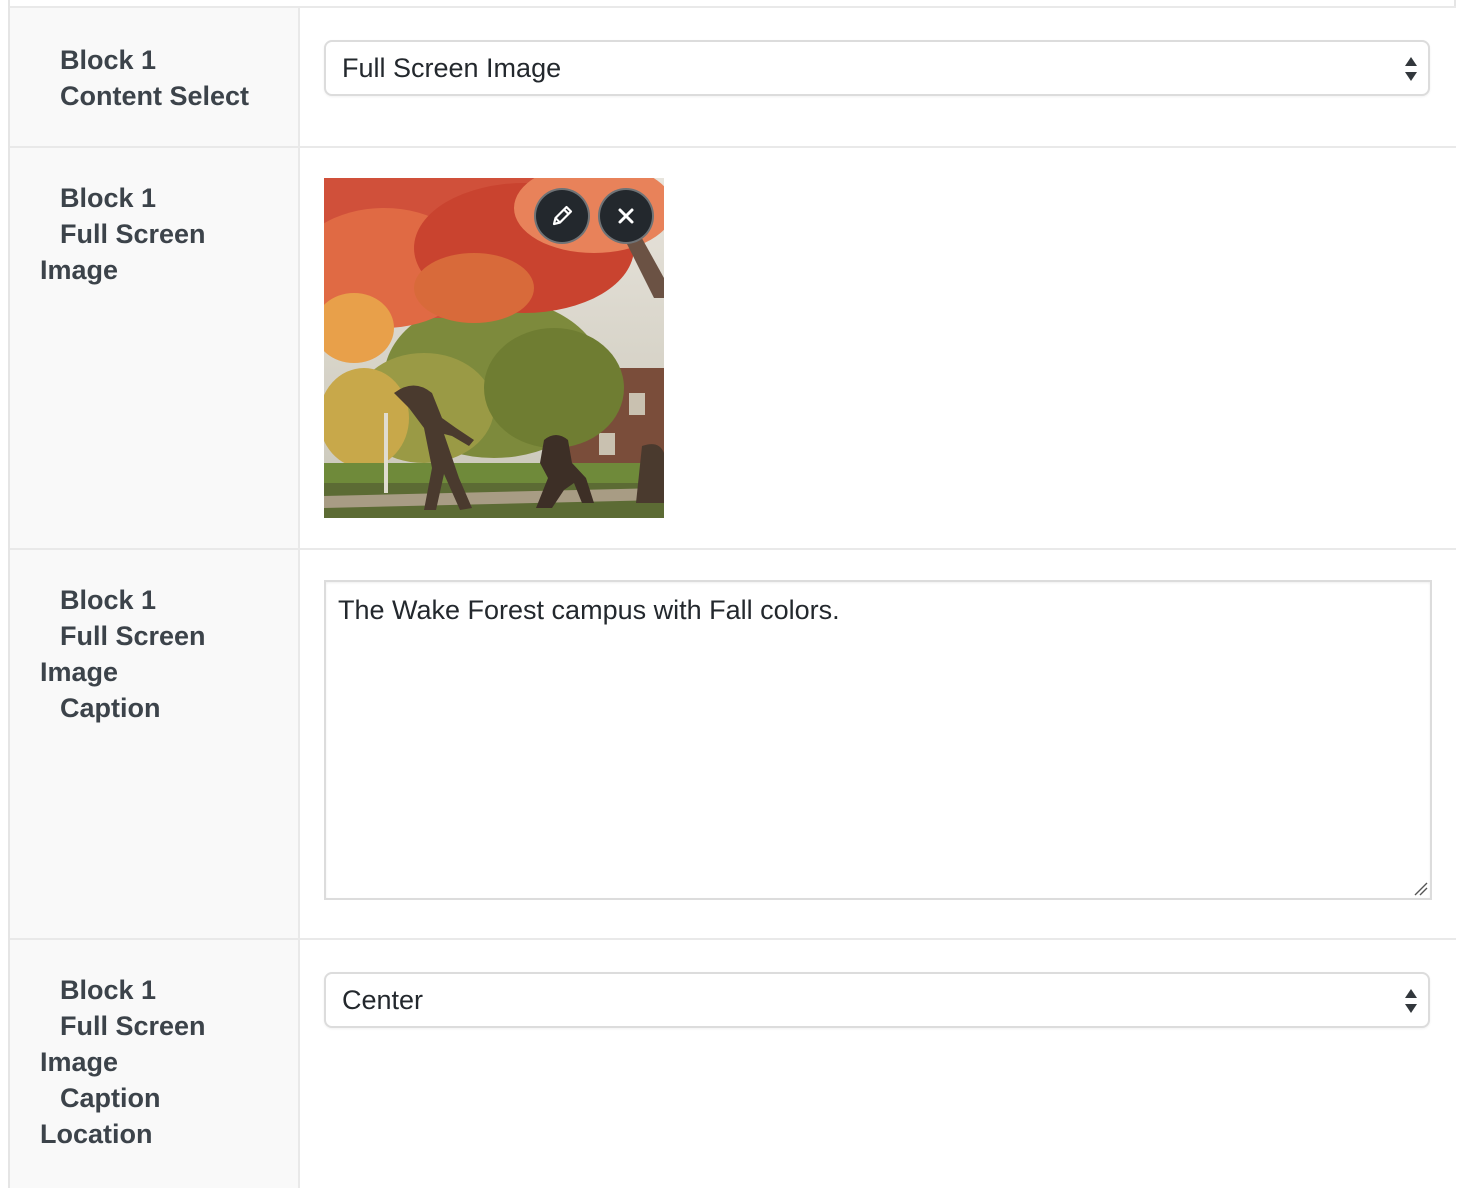  I want to click on select-value: Center, so click(383, 1000).